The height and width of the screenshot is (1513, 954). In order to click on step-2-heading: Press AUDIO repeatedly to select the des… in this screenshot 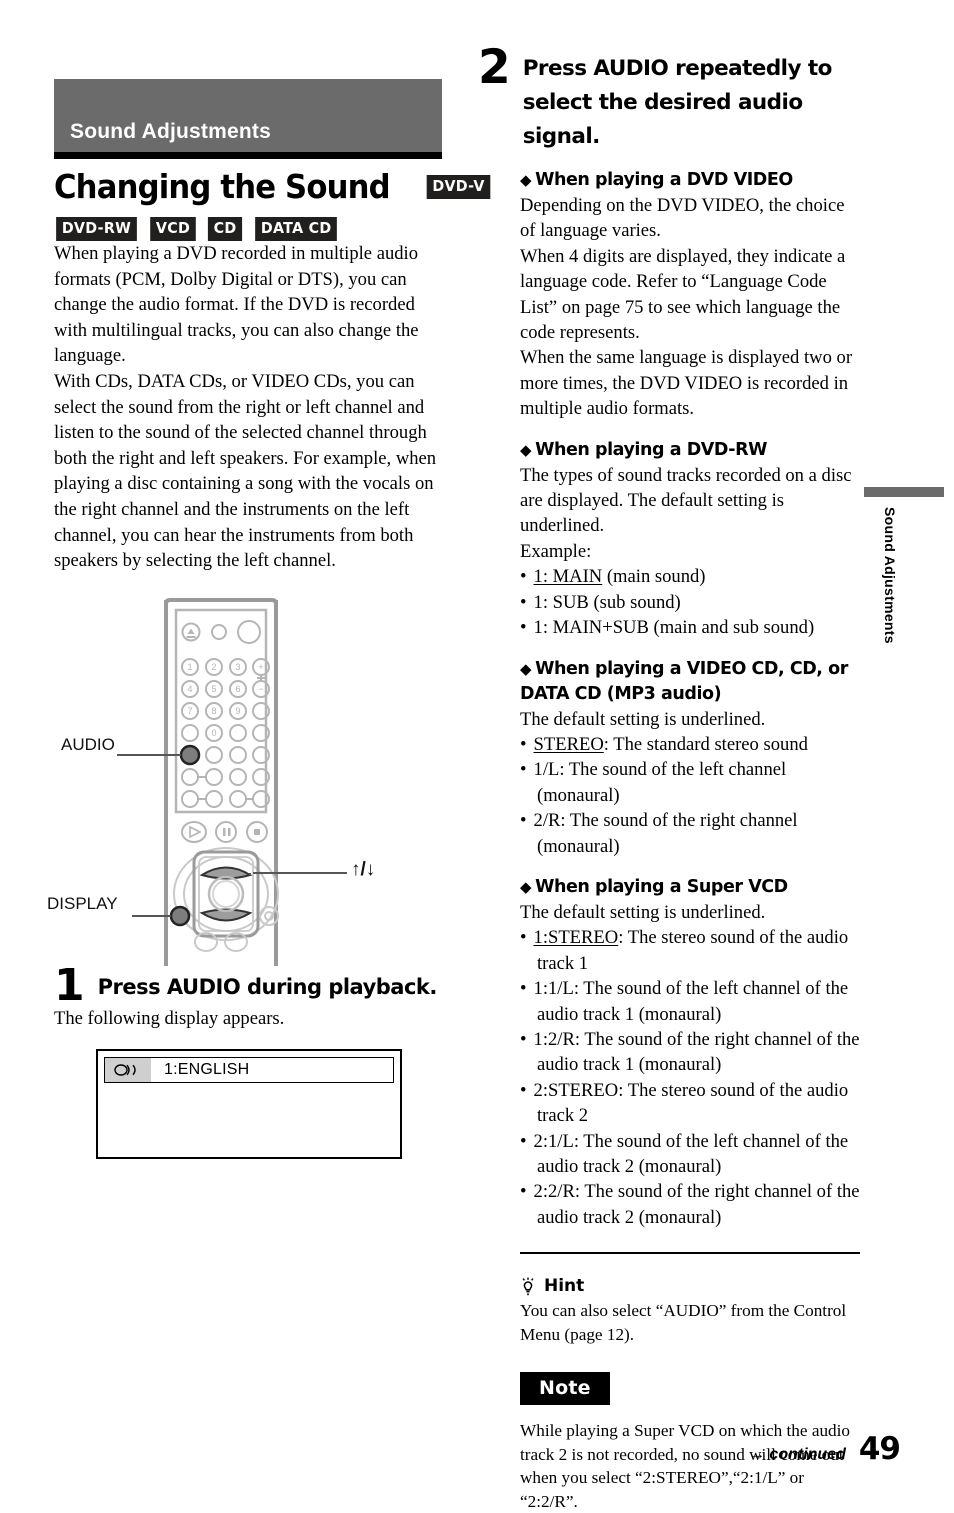, I will do `click(677, 102)`.